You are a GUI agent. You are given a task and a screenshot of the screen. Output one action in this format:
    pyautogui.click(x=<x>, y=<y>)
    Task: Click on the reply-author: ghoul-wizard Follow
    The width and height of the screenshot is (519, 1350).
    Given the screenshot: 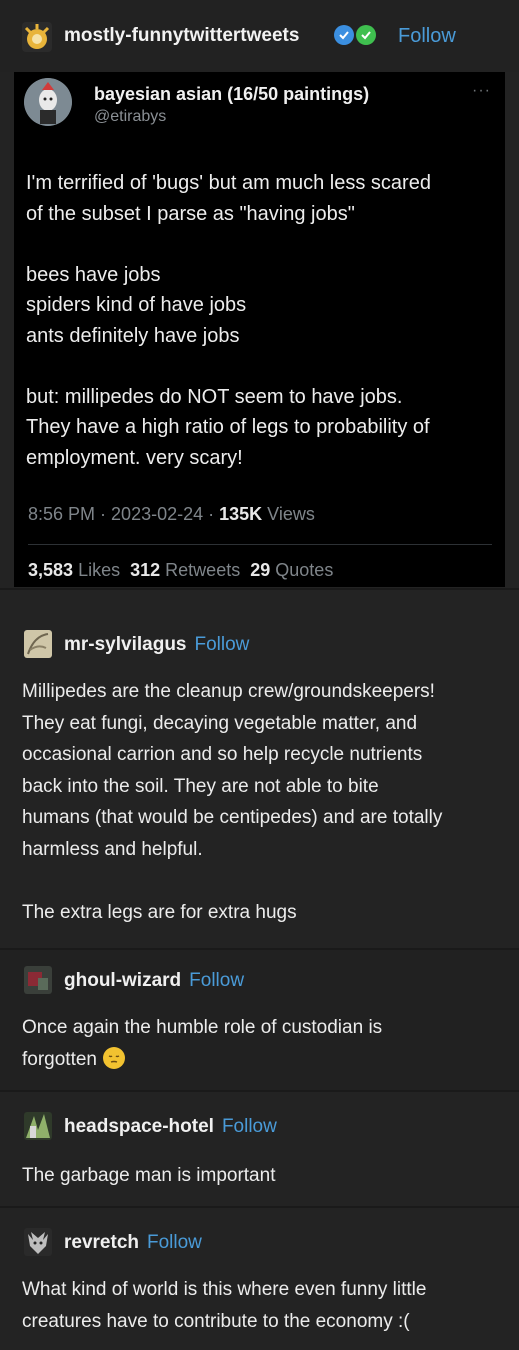 What is the action you would take?
    pyautogui.click(x=154, y=981)
    